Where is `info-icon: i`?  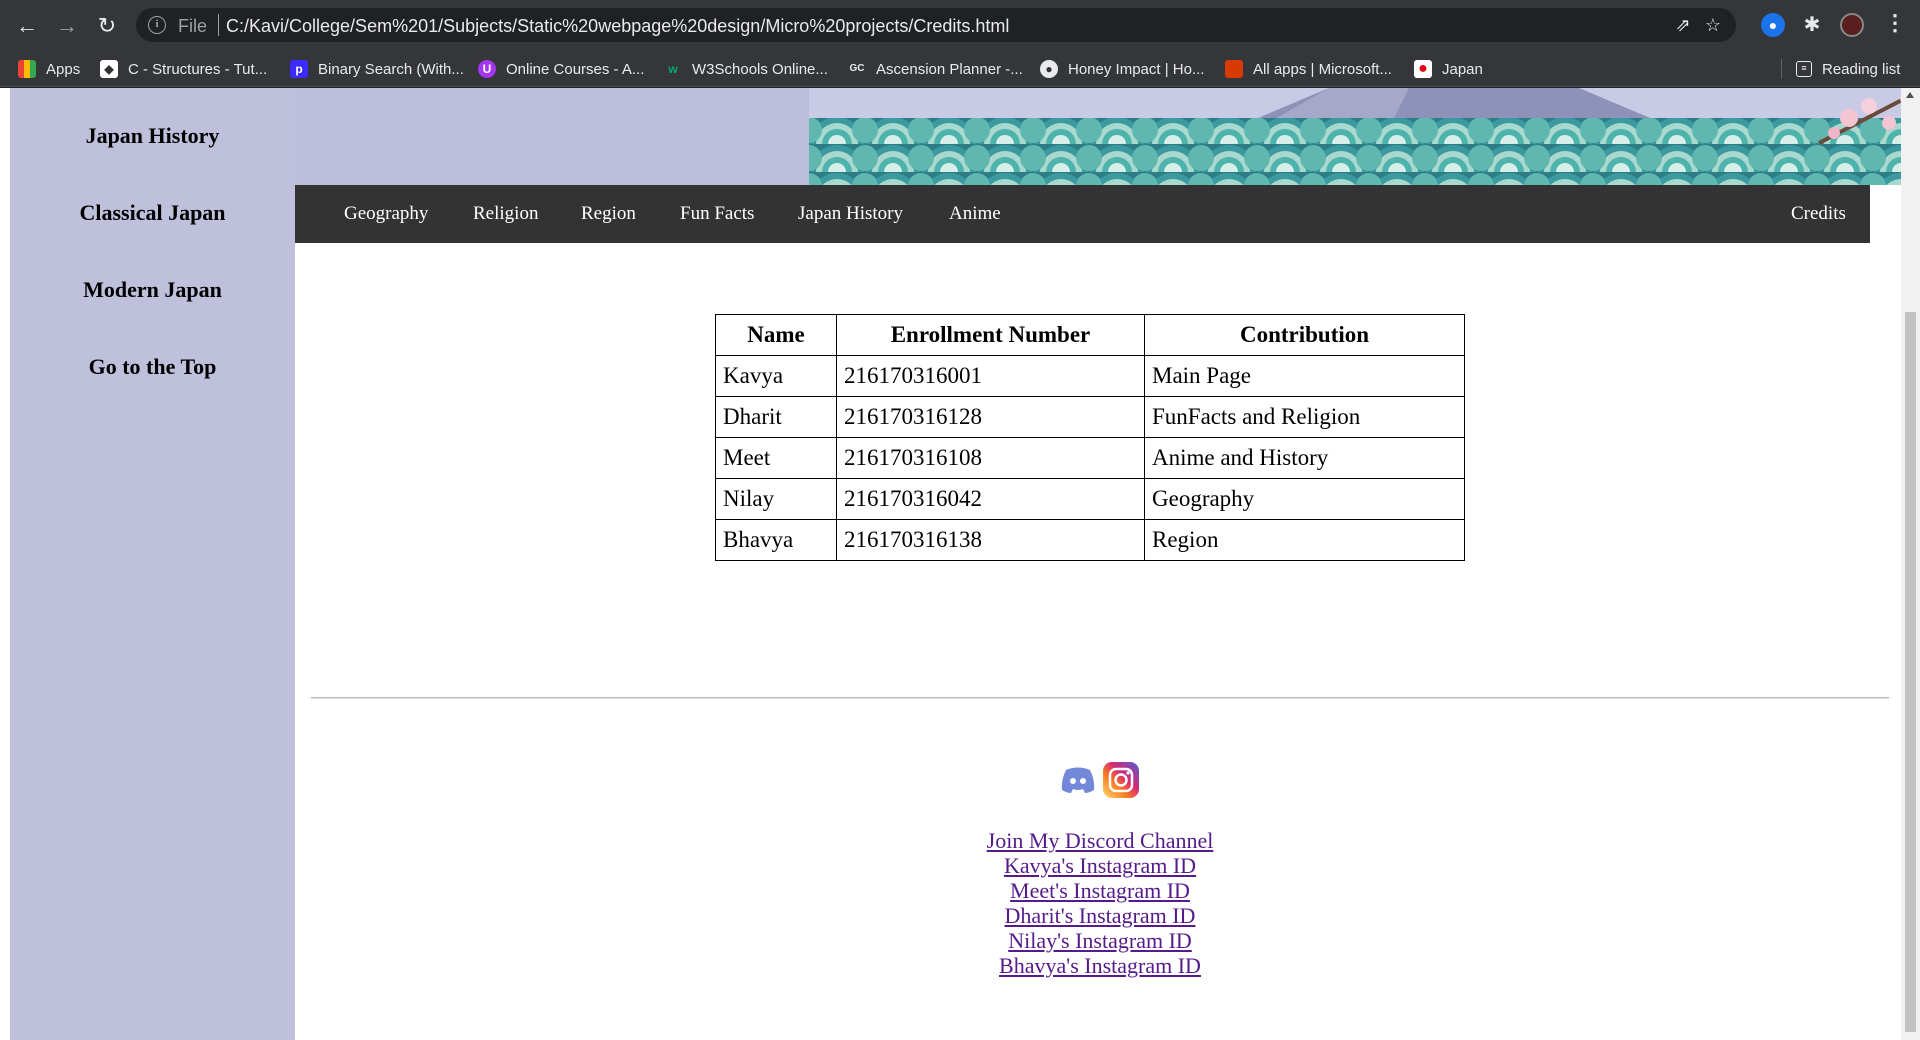
info-icon: i is located at coordinates (157, 25).